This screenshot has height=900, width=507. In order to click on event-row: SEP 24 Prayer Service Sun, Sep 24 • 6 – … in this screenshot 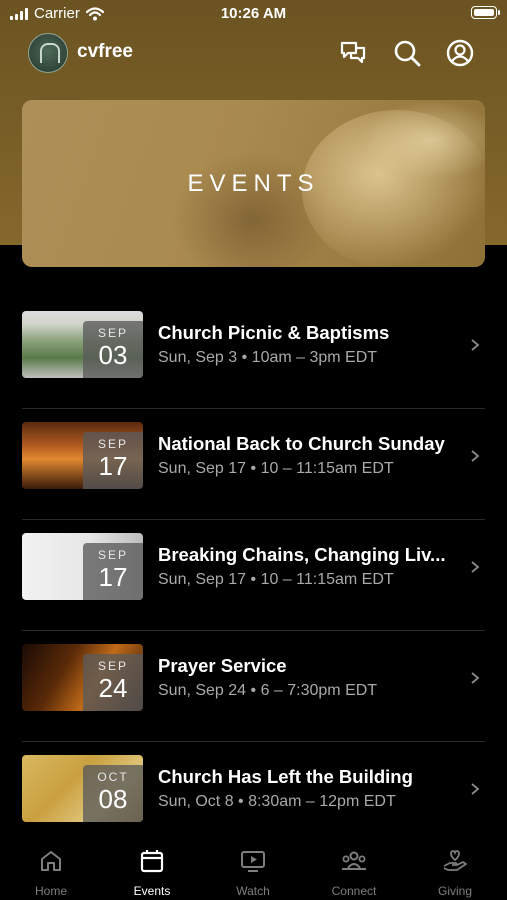, I will do `click(253, 686)`.